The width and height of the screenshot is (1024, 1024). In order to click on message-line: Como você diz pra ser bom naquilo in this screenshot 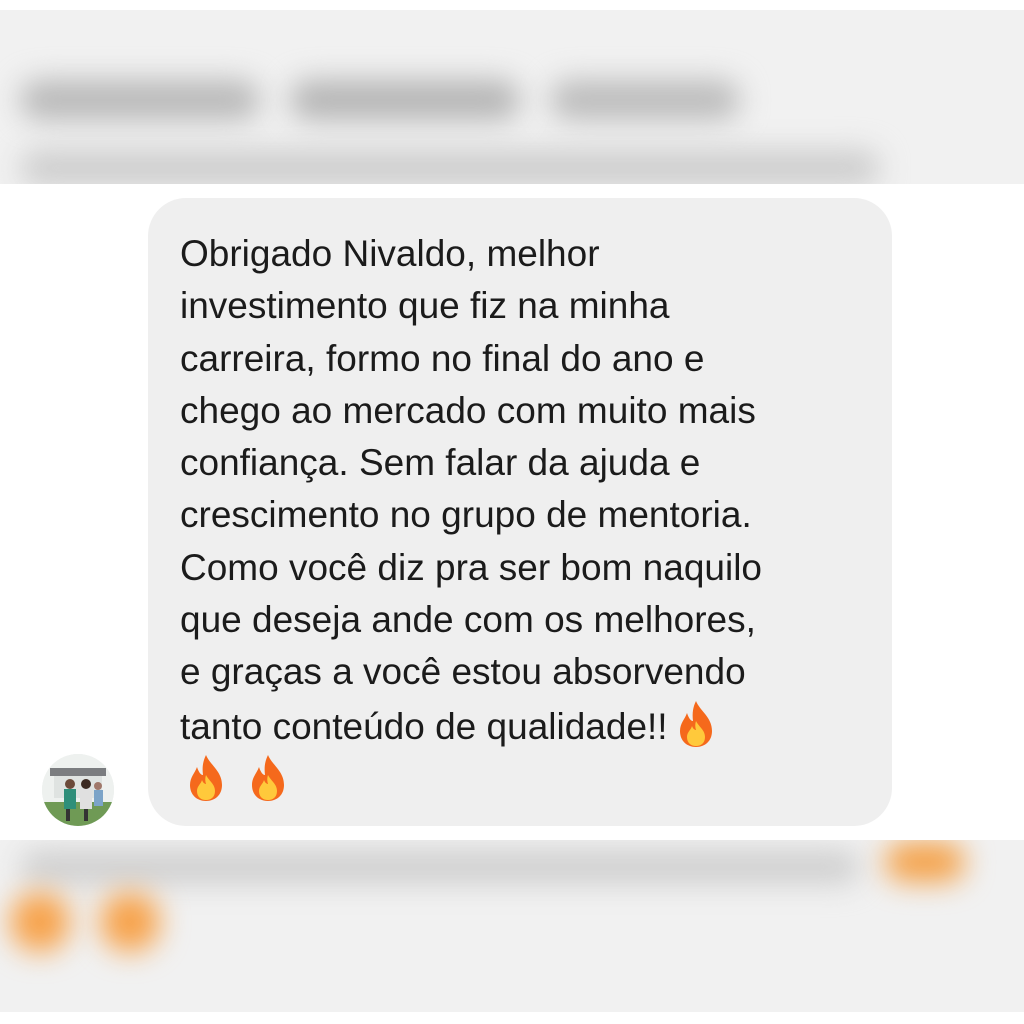, I will do `click(471, 567)`.